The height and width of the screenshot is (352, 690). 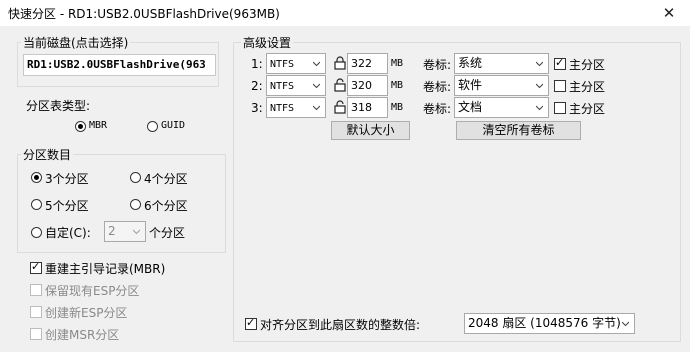 I want to click on custom-suffix-label: 个分区, so click(x=167, y=233).